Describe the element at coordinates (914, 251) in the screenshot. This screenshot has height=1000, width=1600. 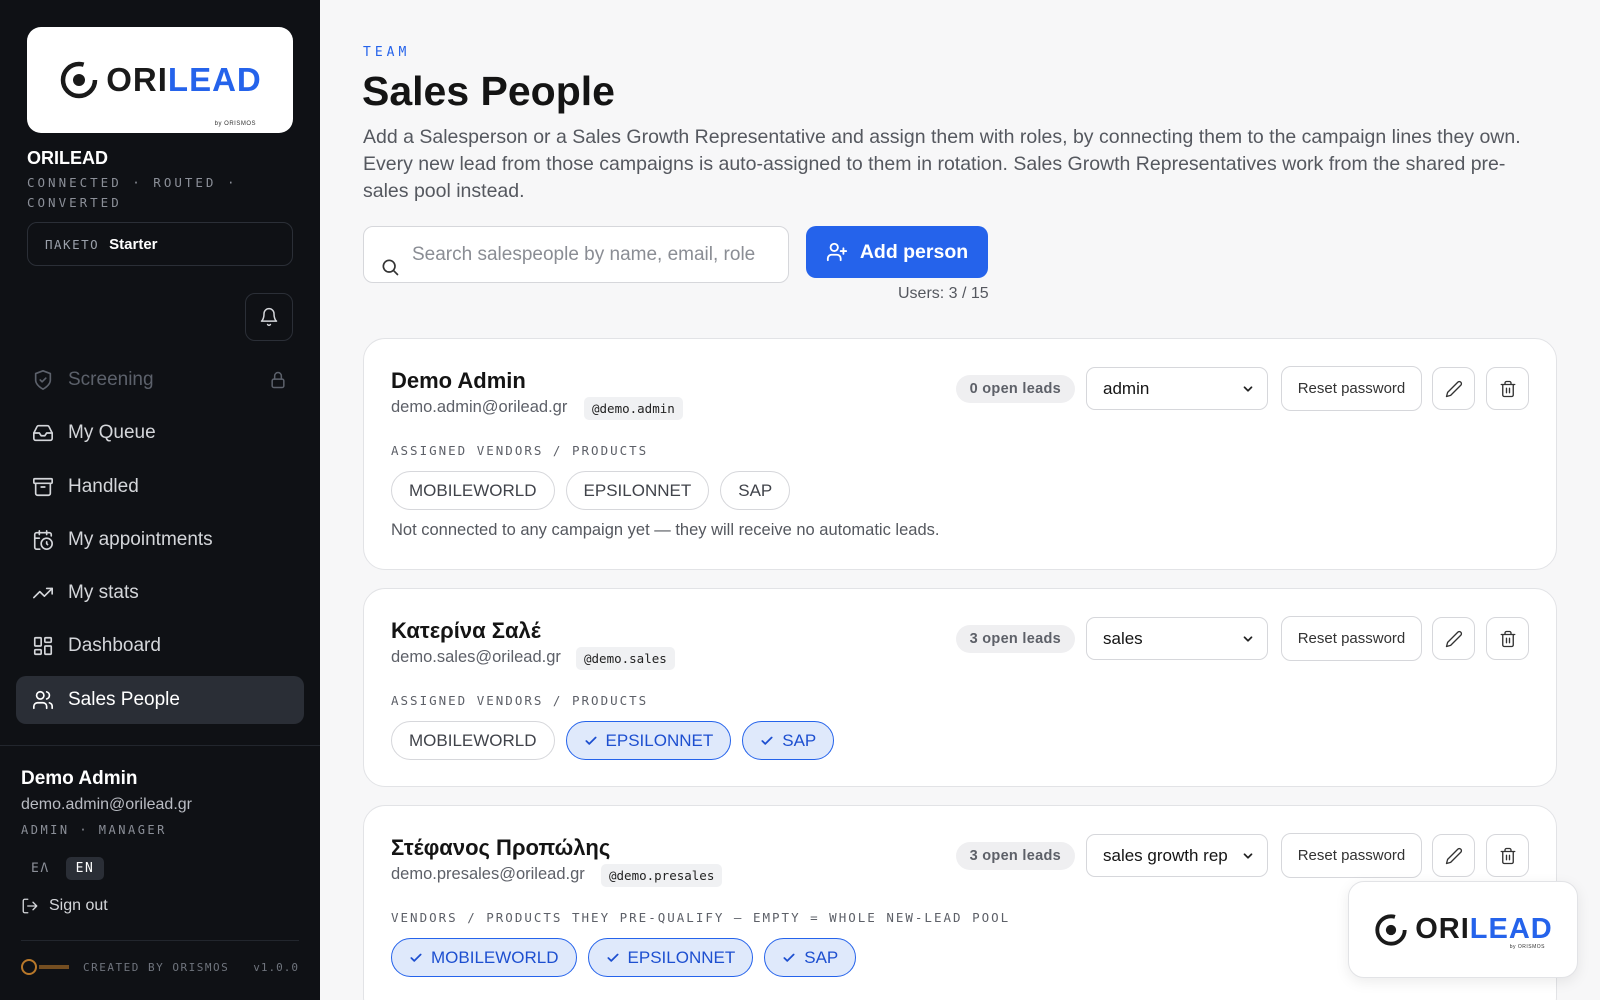
I see `add-person-label: Add person` at that location.